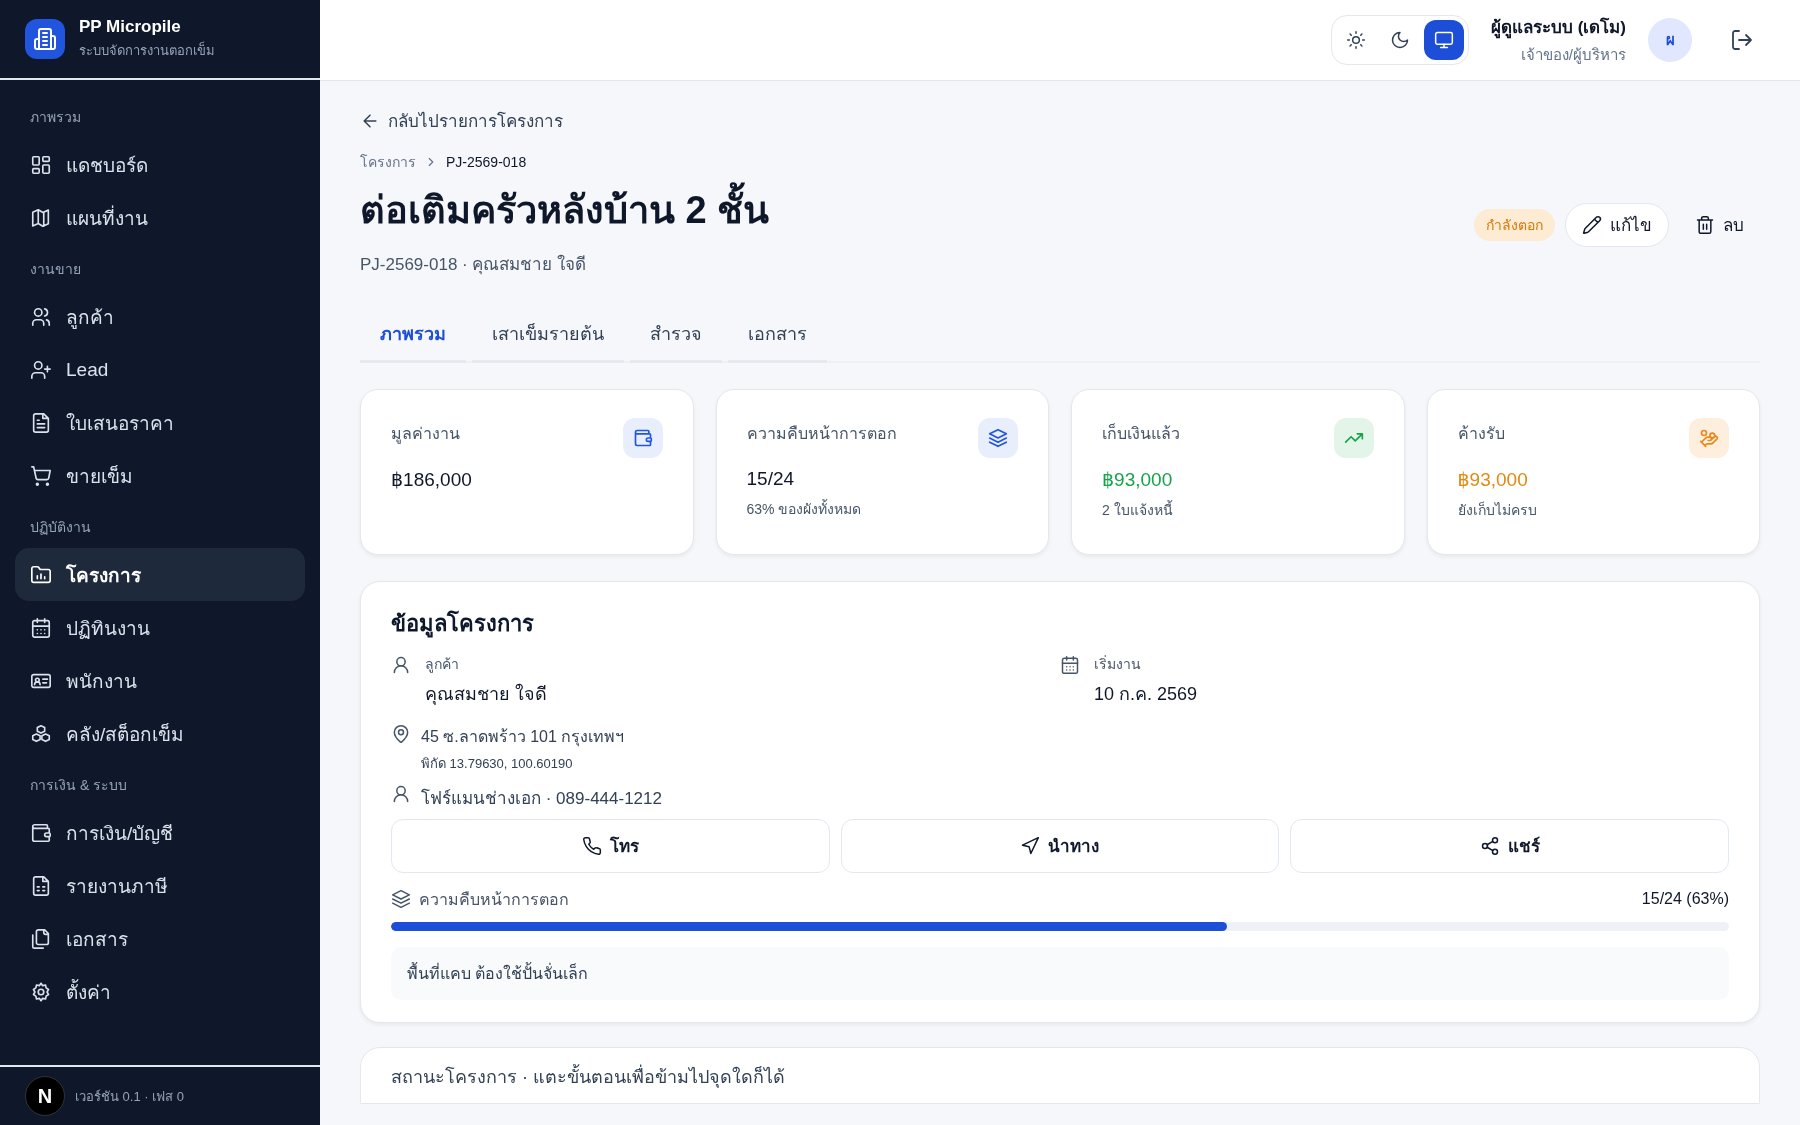  Describe the element at coordinates (1497, 510) in the screenshot. I see `stat-note: ยังเก็บไม่ครบ` at that location.